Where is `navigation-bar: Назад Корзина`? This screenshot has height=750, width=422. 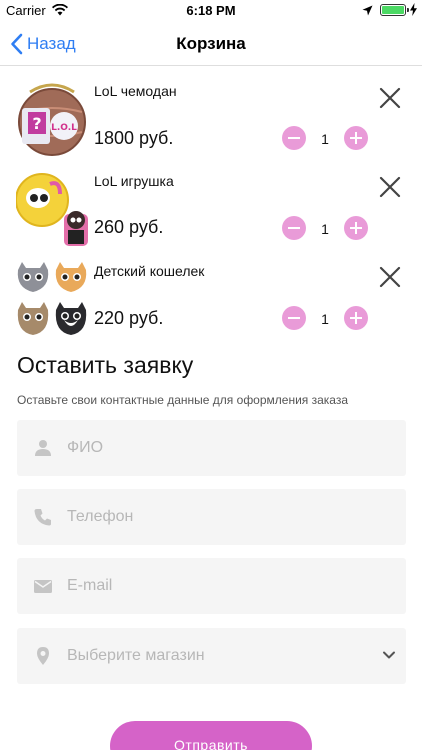
navigation-bar: Назад Корзина is located at coordinates (211, 44).